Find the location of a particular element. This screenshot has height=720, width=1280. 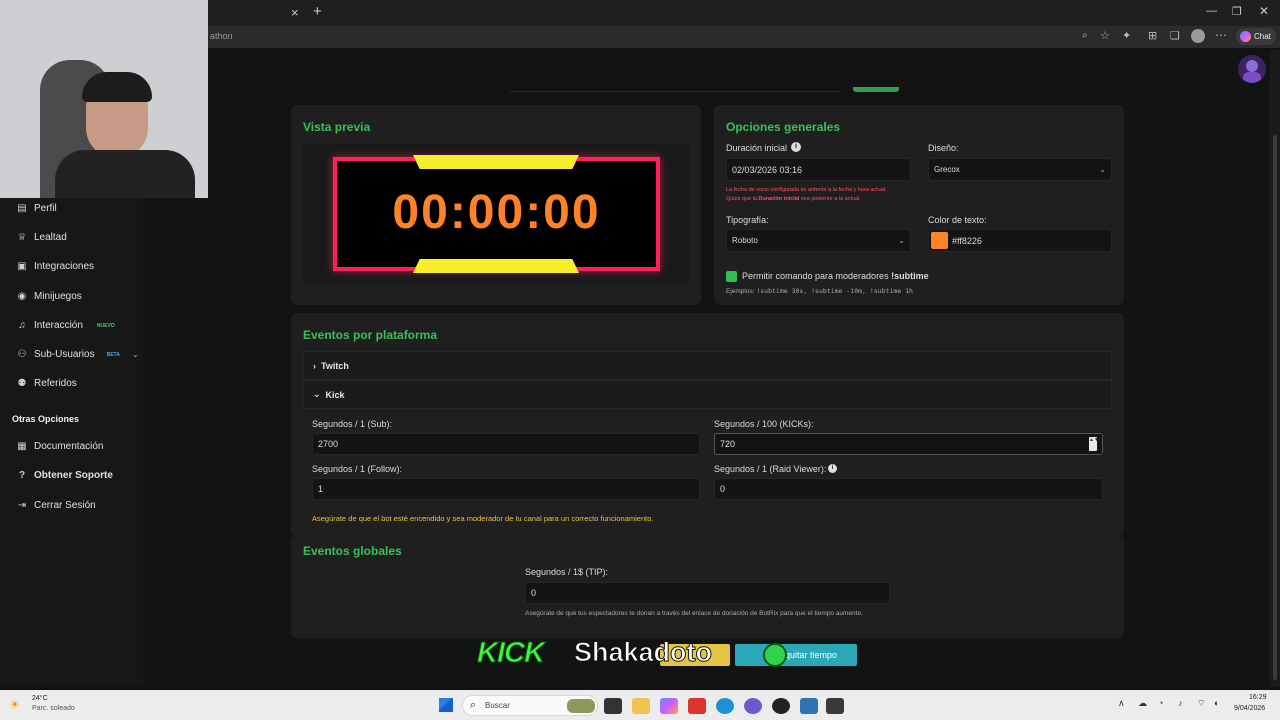

sidebar-item-sub-usuarios: ⚇ Sub-Usuarios BETA ⌄ is located at coordinates (71, 354).